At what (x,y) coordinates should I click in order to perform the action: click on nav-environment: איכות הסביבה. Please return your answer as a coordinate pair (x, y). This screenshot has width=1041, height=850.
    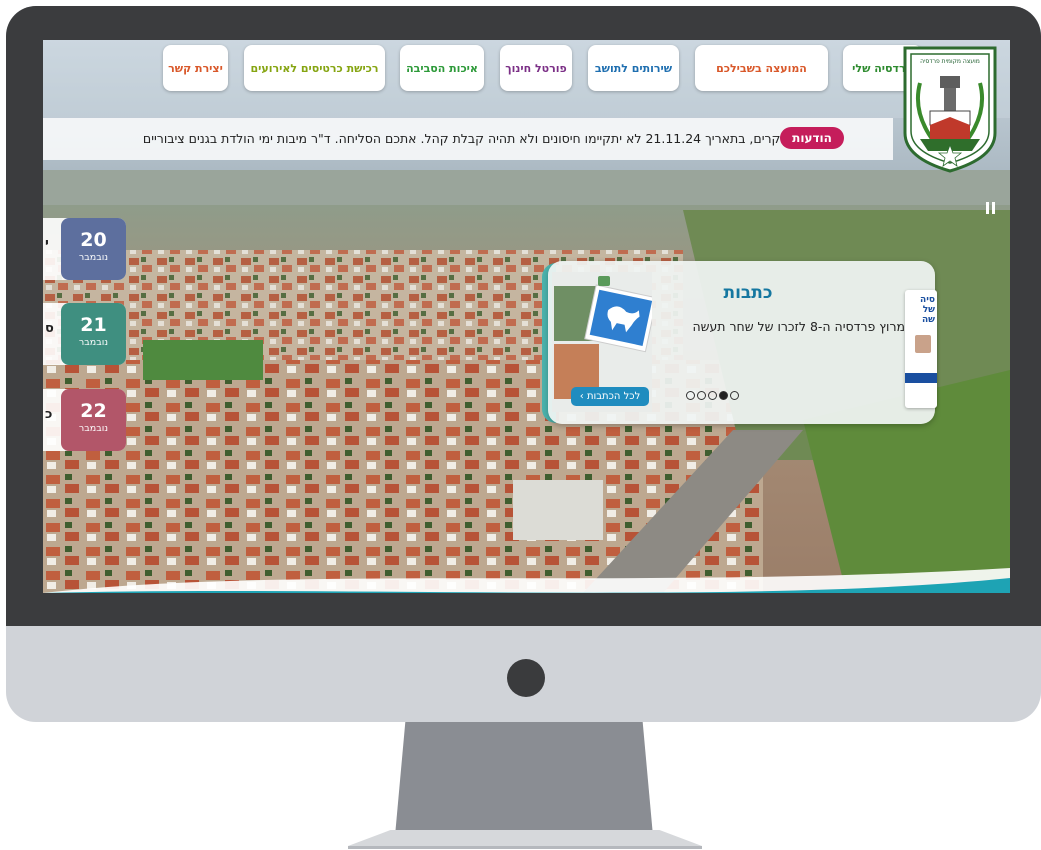
    Looking at the image, I should click on (442, 68).